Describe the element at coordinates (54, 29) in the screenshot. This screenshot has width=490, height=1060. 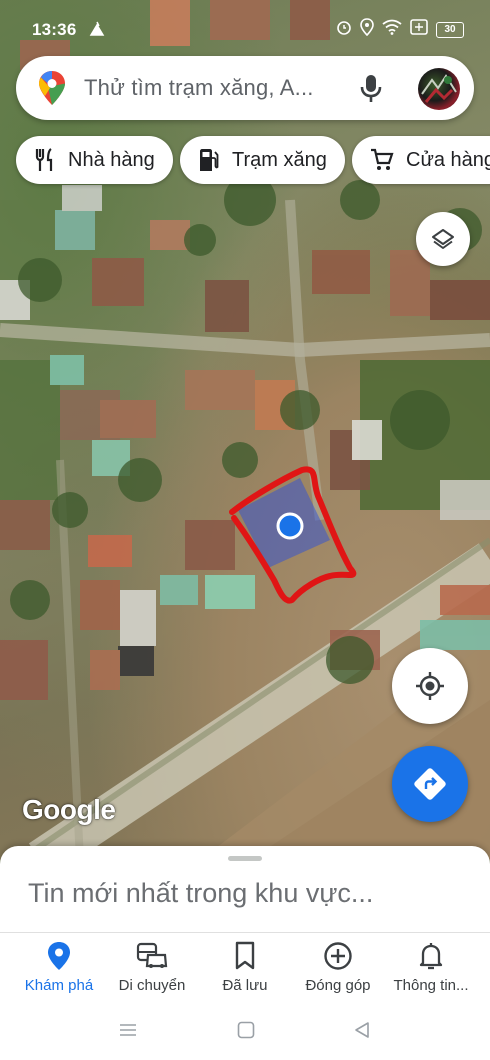
I see `status-time: 13:36` at that location.